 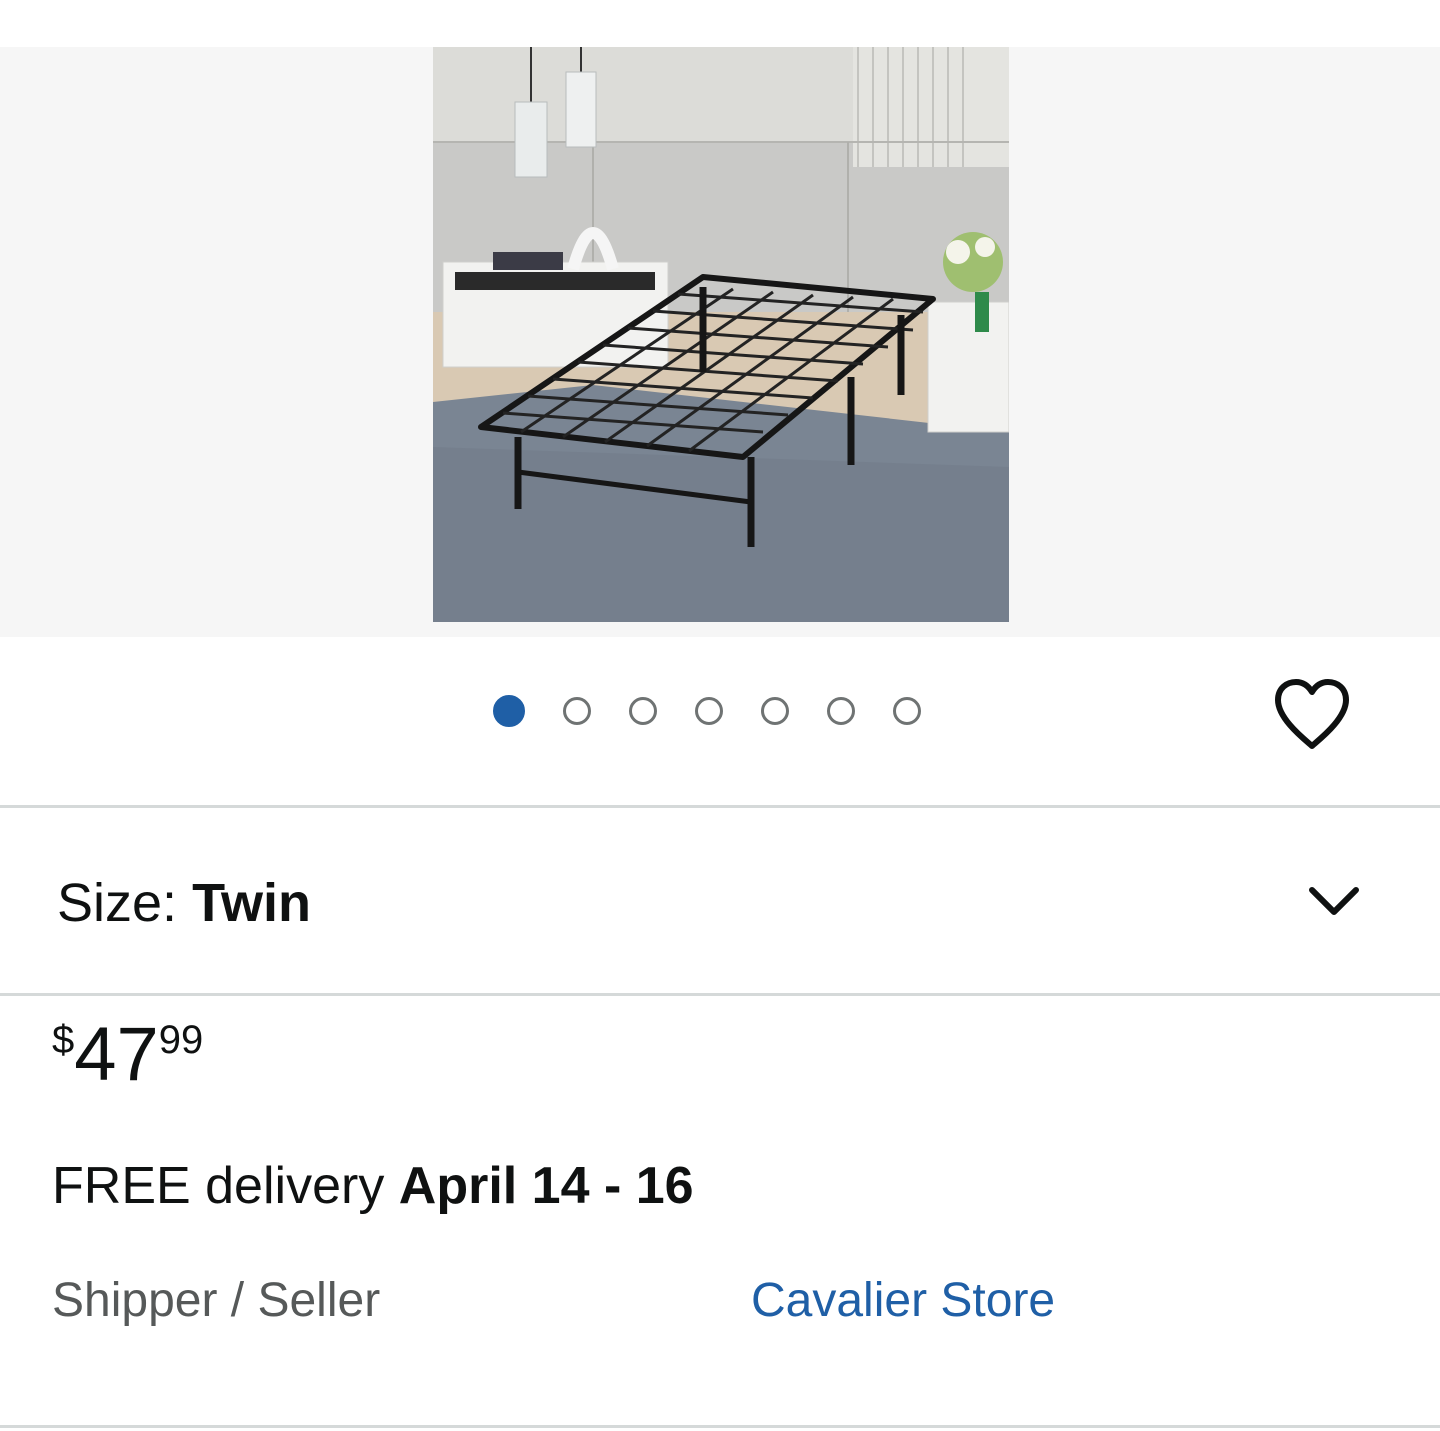 I want to click on delivery-info: FREE delivery April 14 - 16, so click(x=373, y=1186).